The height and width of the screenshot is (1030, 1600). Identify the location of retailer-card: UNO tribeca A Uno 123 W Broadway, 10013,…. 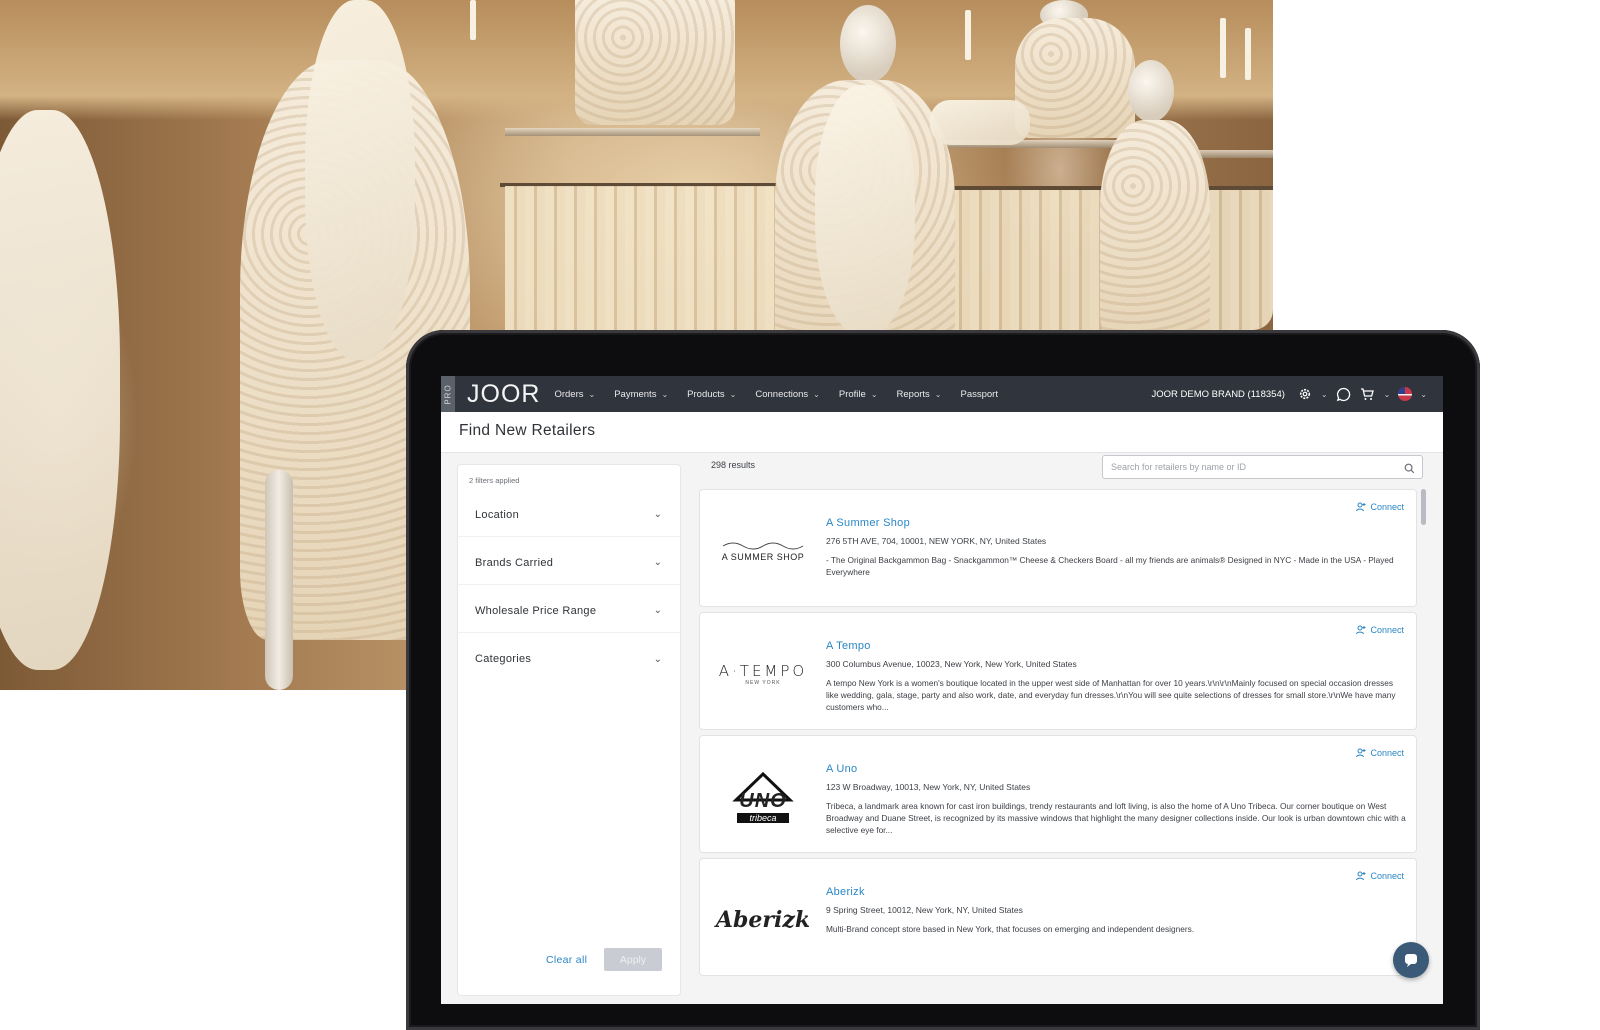
(1058, 794).